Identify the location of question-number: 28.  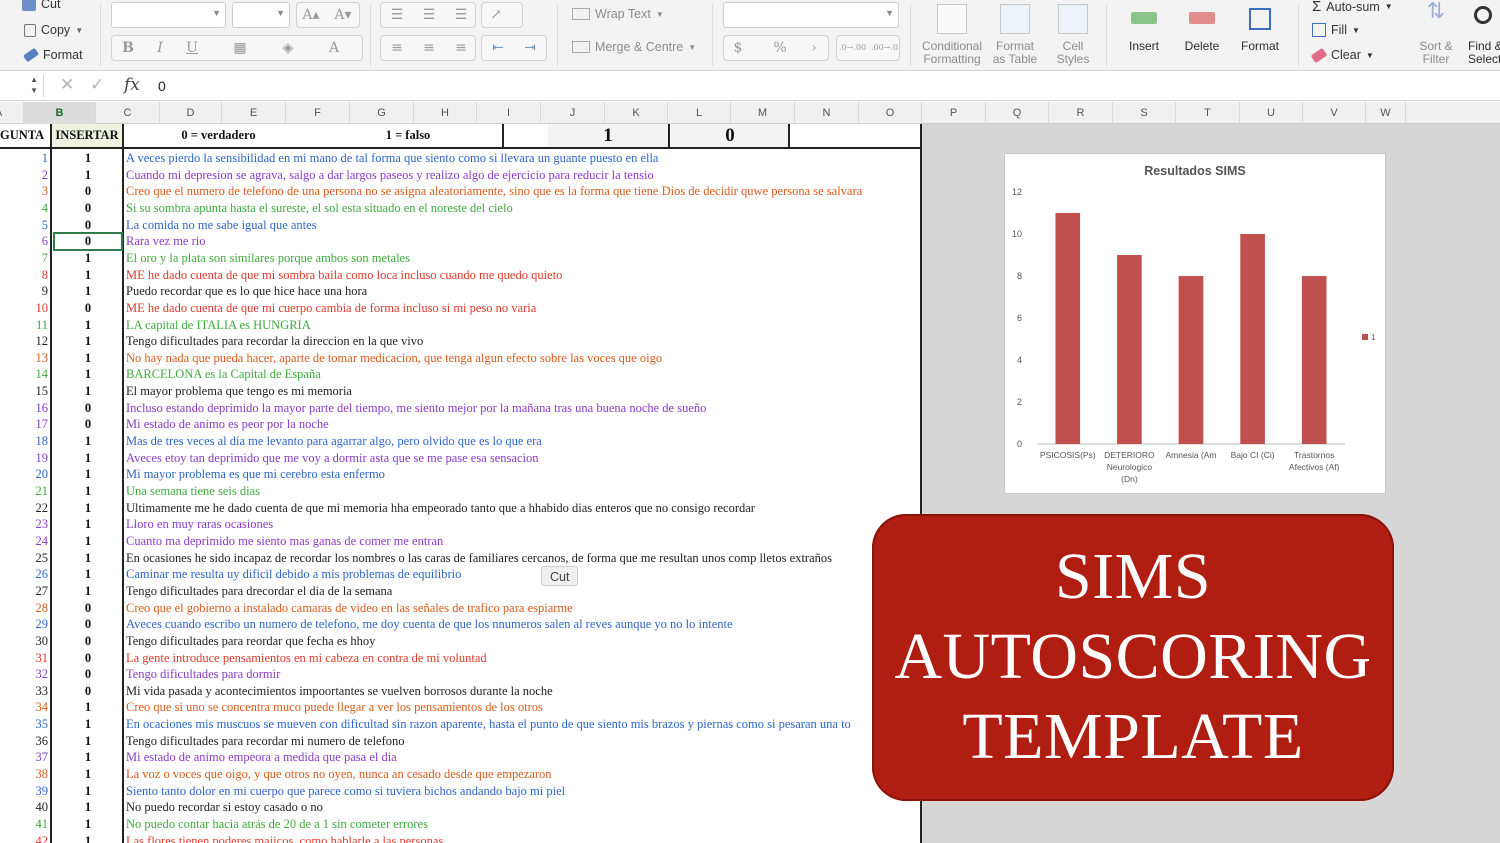
(24, 608).